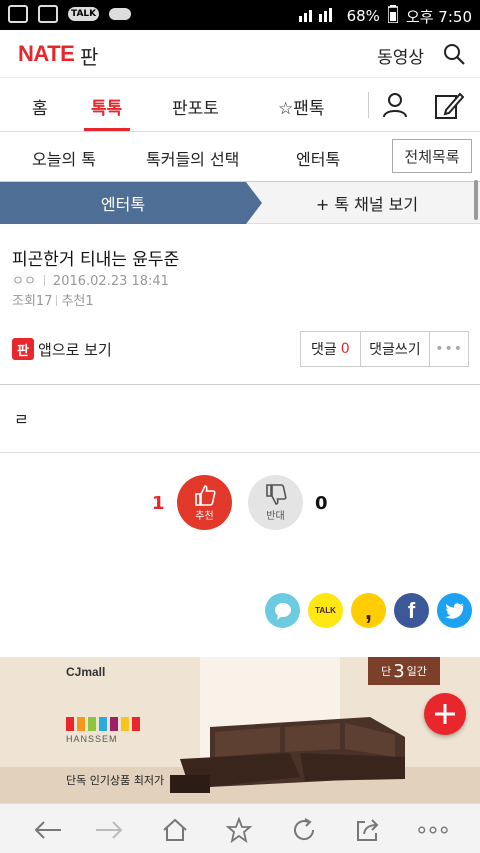  Describe the element at coordinates (363, 16) in the screenshot. I see `battery-level: 68%` at that location.